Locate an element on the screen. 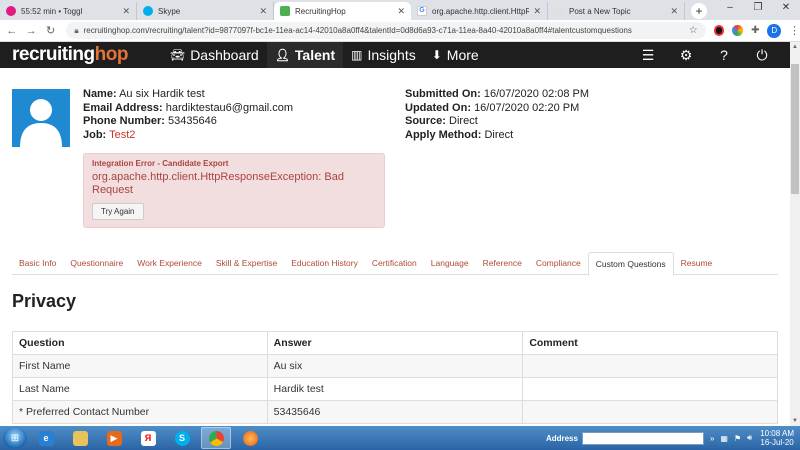 The width and height of the screenshot is (800, 450). question-cell: First Name is located at coordinates (140, 366).